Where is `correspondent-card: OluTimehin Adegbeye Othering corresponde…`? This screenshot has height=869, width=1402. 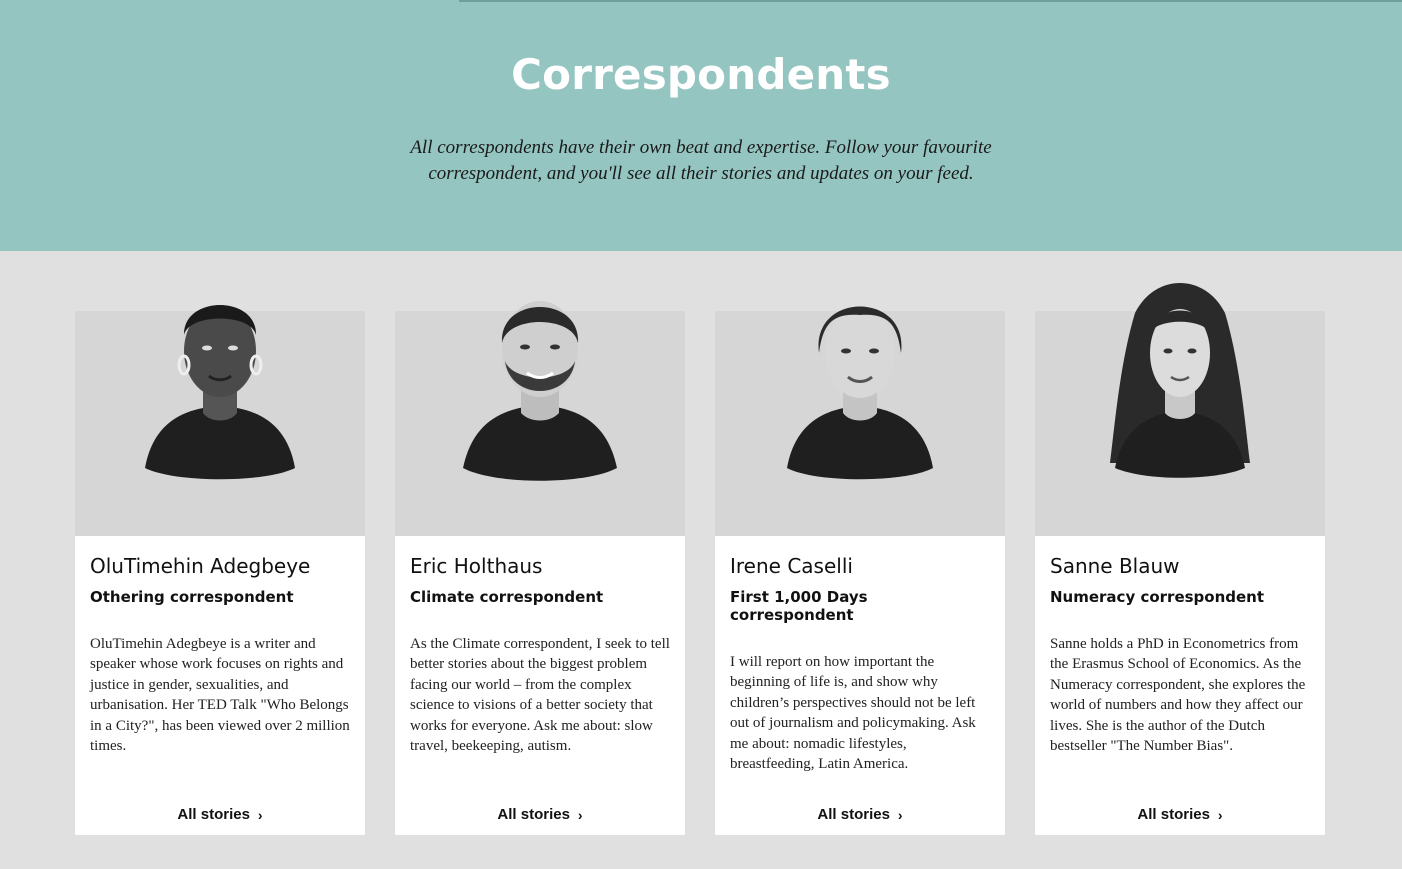 correspondent-card: OluTimehin Adegbeye Othering corresponde… is located at coordinates (220, 570).